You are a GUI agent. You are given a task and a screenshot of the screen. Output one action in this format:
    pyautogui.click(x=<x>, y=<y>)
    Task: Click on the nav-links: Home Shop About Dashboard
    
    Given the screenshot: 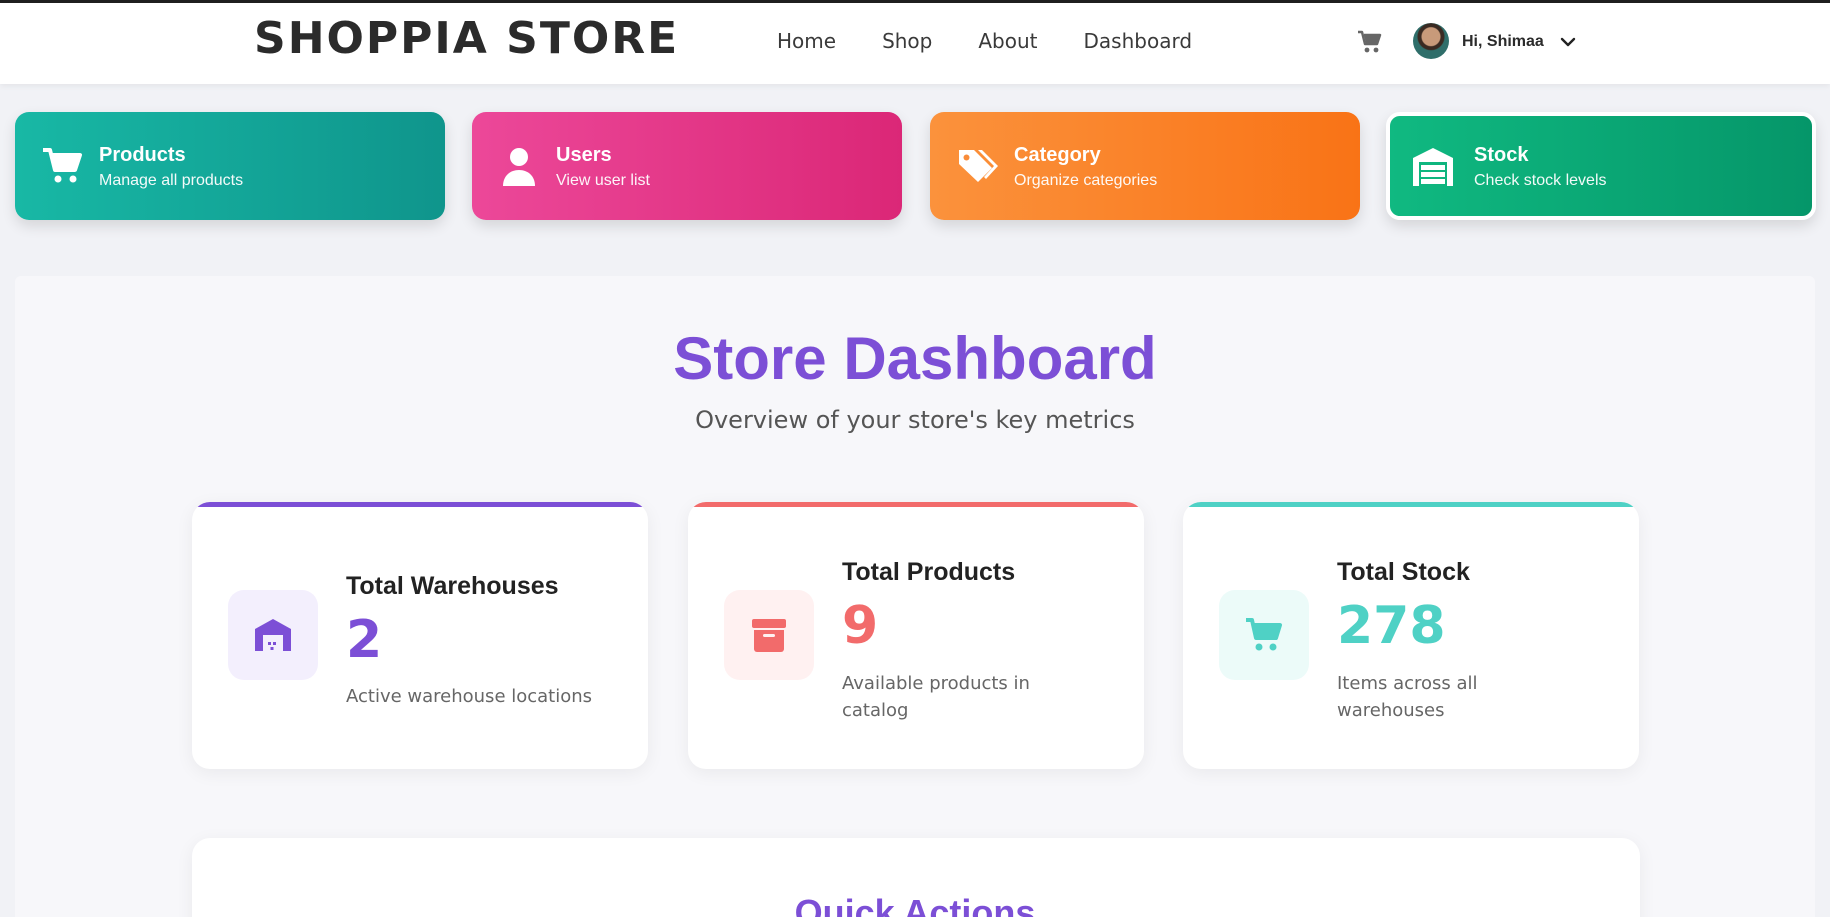 What is the action you would take?
    pyautogui.click(x=1007, y=41)
    